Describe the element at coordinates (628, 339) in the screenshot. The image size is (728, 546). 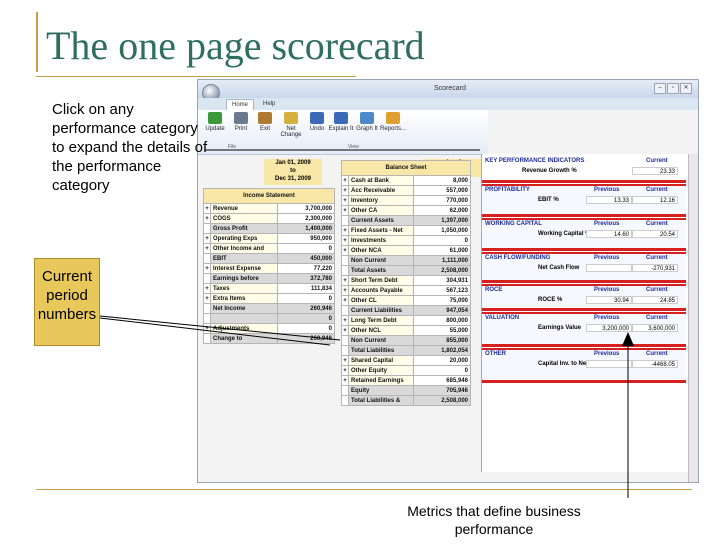
I see `arrow-head-metrics` at that location.